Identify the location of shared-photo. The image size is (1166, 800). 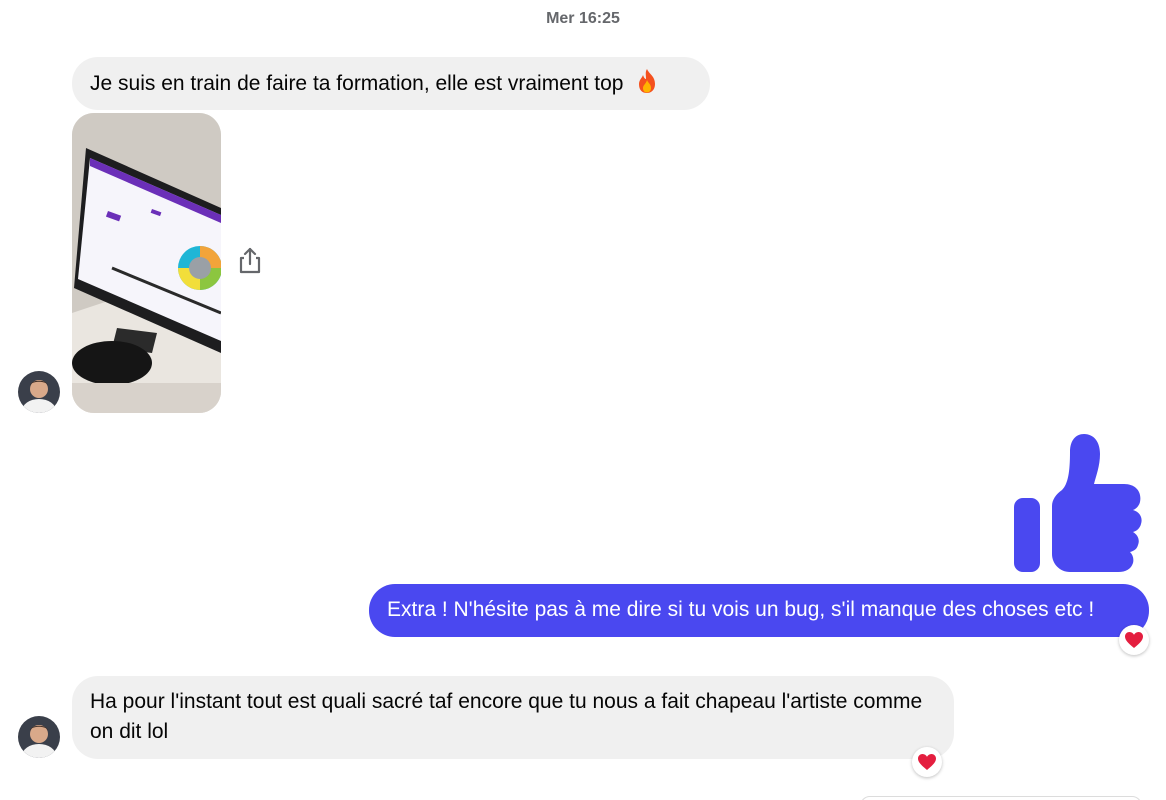
(146, 263).